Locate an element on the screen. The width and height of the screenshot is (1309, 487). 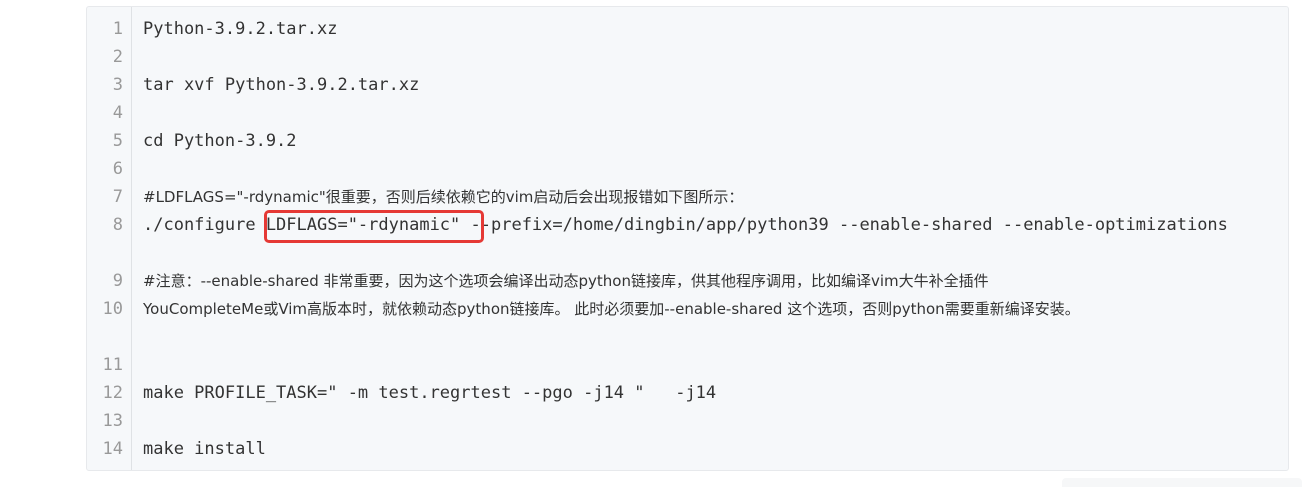
line-number: 12 is located at coordinates (112, 393).